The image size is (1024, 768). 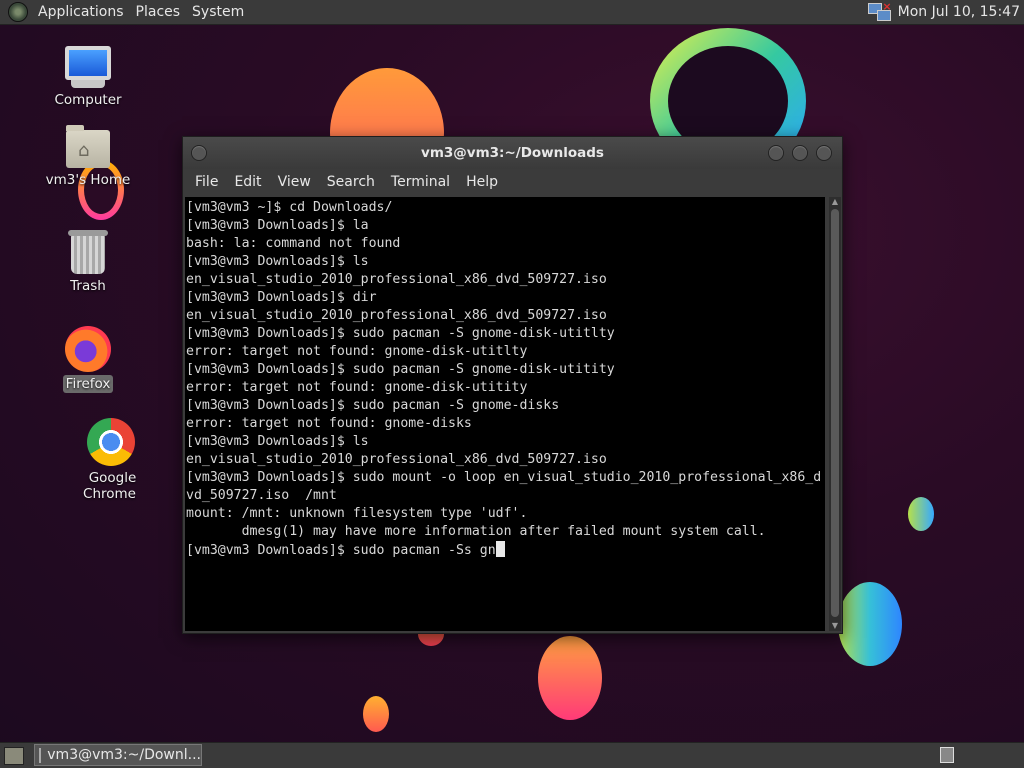 I want to click on scroll-up-arrow-icon: ▲, so click(x=835, y=202).